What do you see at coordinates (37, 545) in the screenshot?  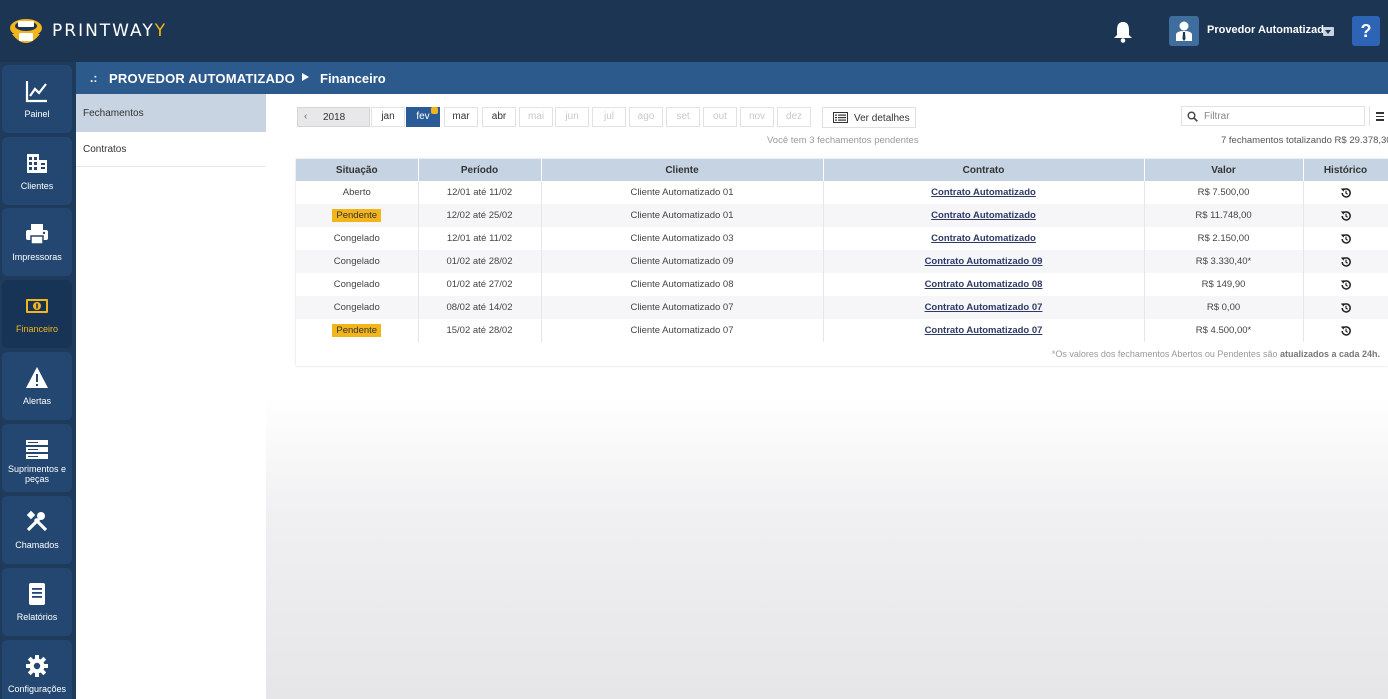 I see `nav-label: Chamados` at bounding box center [37, 545].